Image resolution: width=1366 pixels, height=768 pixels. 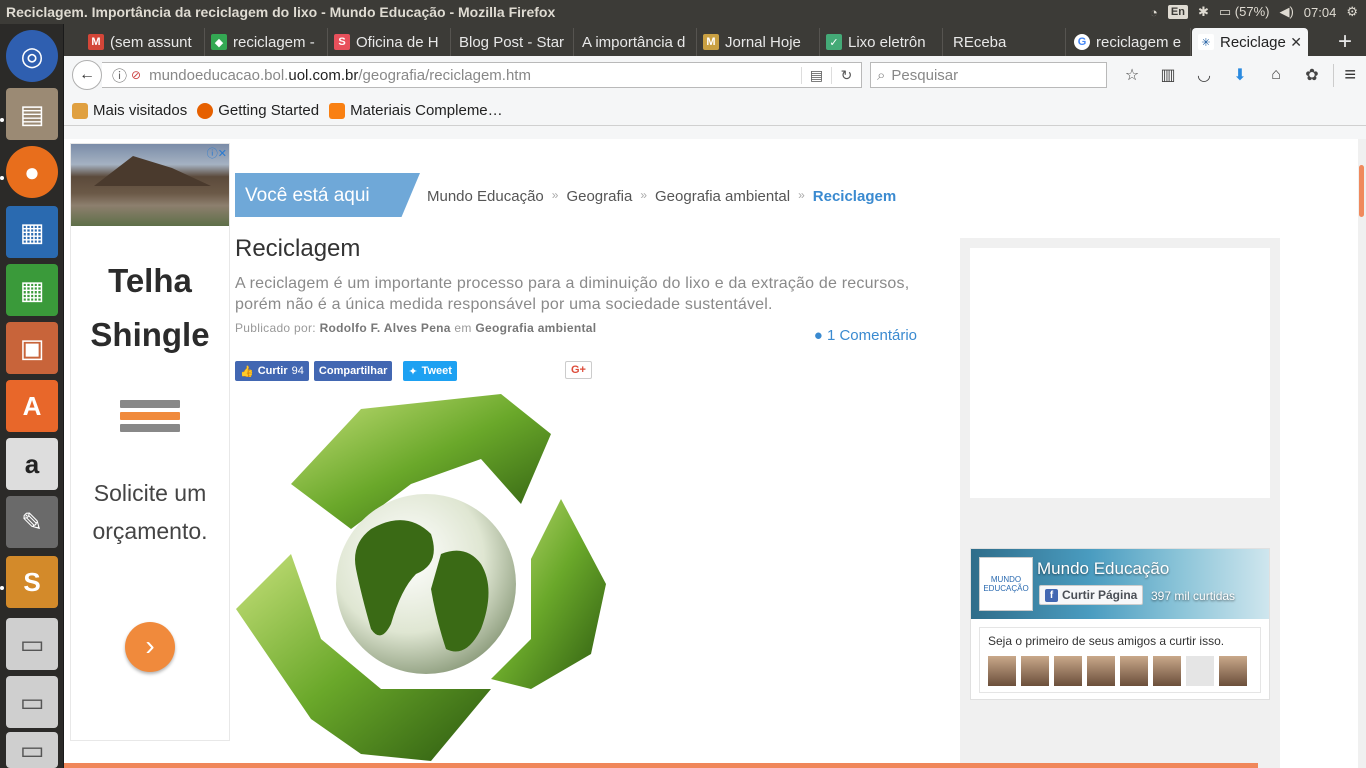 What do you see at coordinates (32, 522) in the screenshot?
I see `system-settings-icon: ✎` at bounding box center [32, 522].